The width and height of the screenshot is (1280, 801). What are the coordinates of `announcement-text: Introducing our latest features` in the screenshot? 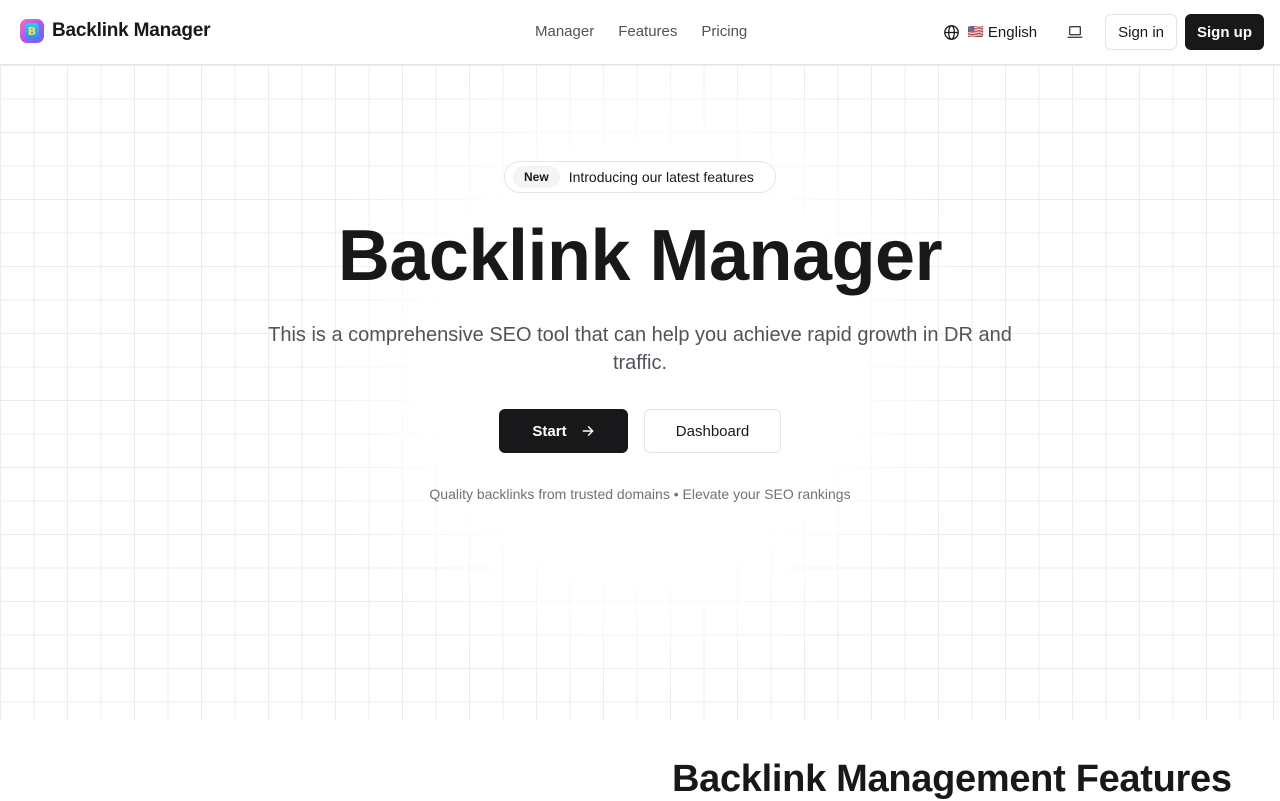 It's located at (661, 177).